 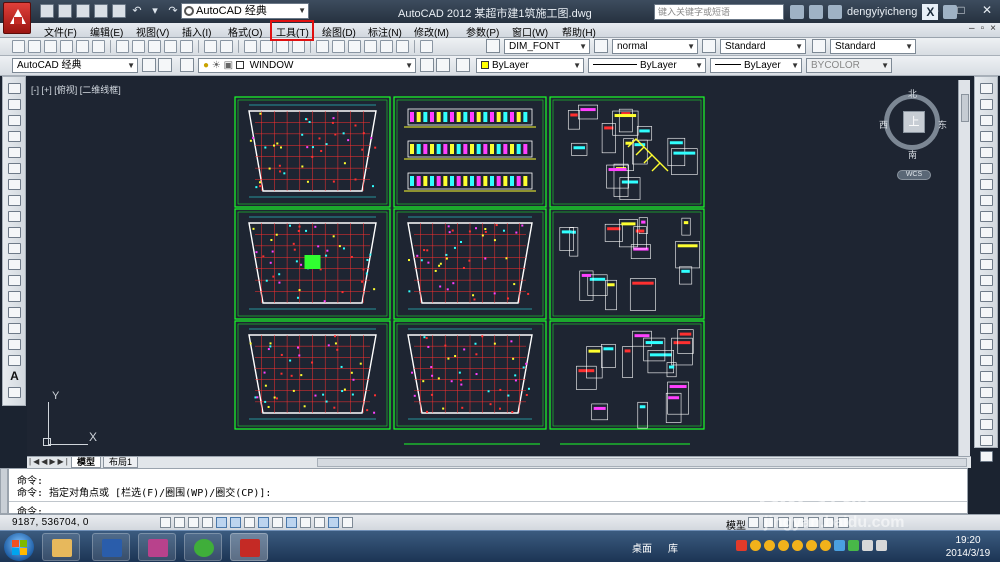 What do you see at coordinates (370, 46) in the screenshot?
I see `sheet-set-icon` at bounding box center [370, 46].